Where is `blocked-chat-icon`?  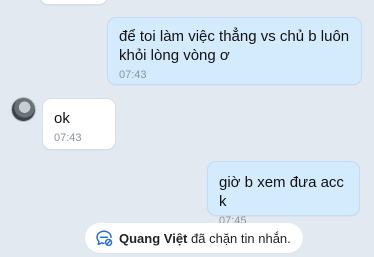 blocked-chat-icon is located at coordinates (104, 238).